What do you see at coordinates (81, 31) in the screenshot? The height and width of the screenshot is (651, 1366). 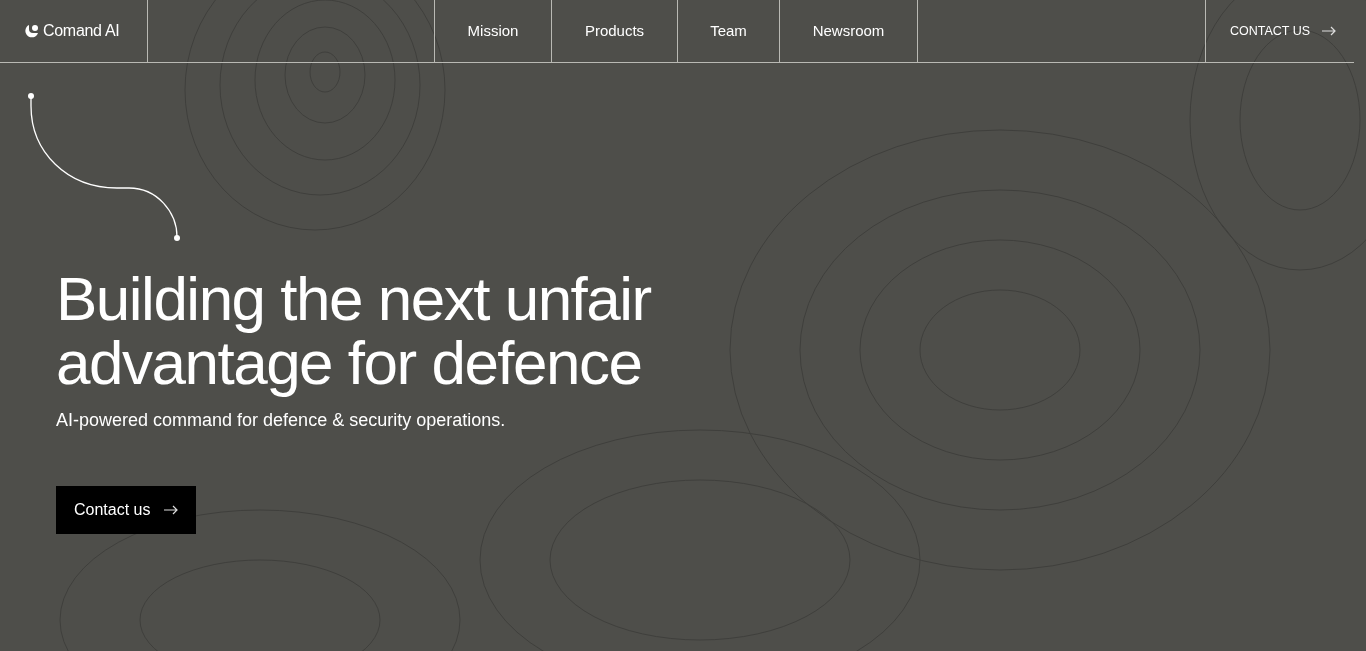 I see `logo-link: Comand AI` at bounding box center [81, 31].